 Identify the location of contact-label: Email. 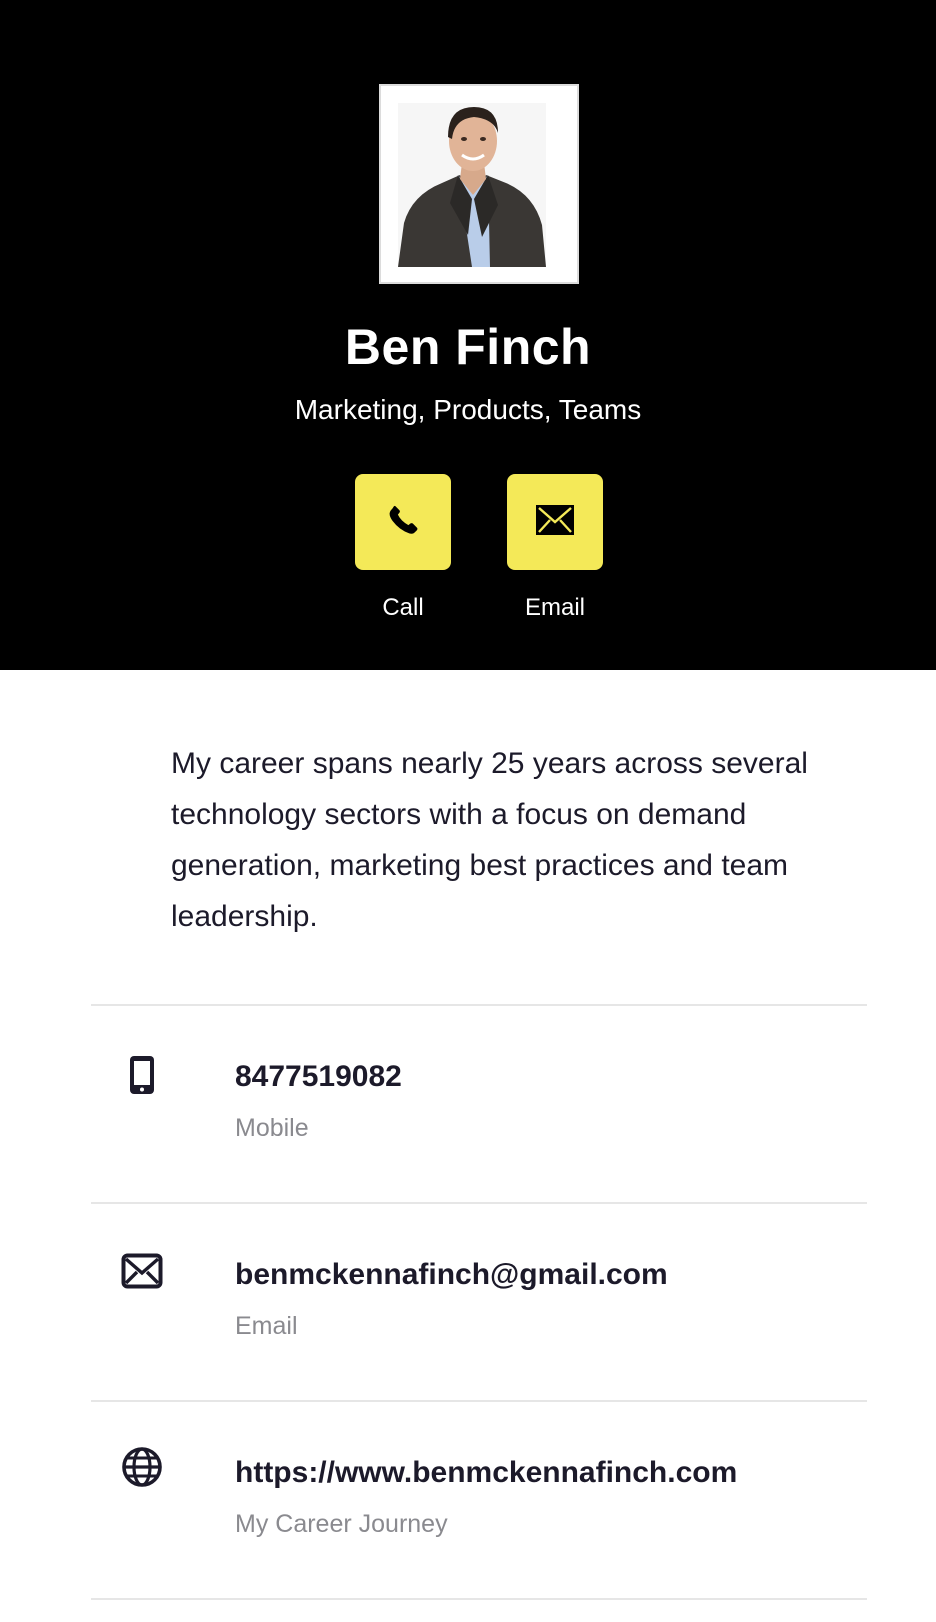
(266, 1326).